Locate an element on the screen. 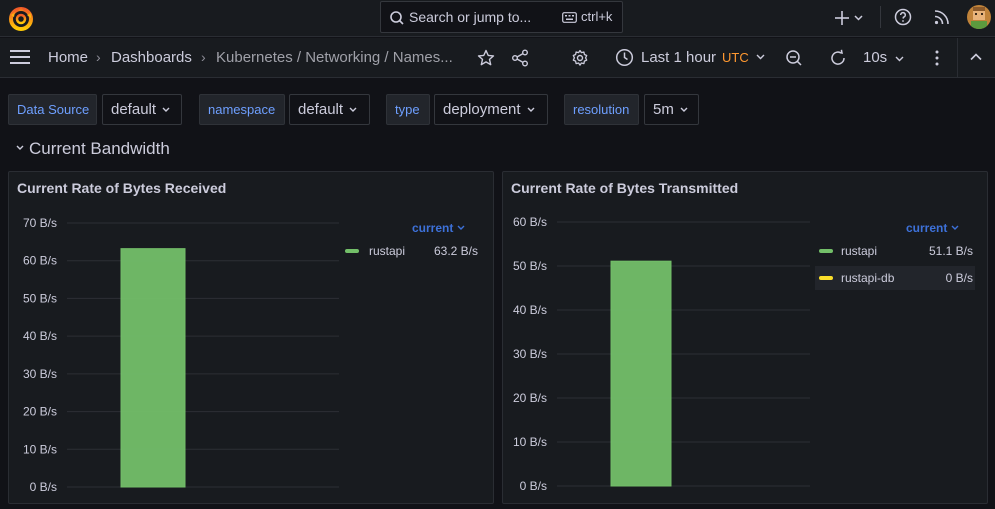 This screenshot has width=995, height=509. help-icon is located at coordinates (903, 17).